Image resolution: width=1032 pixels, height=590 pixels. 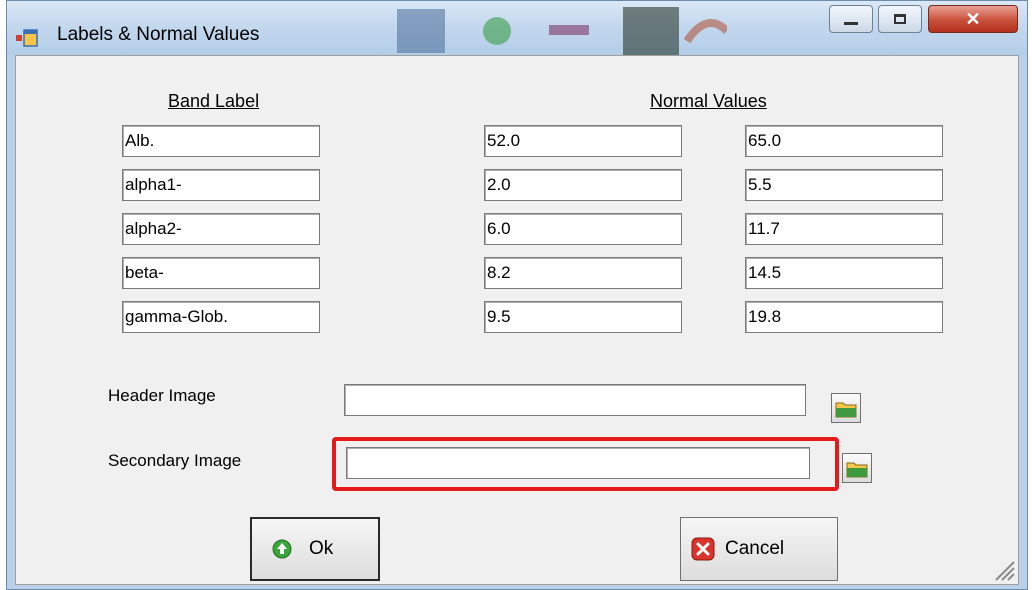 I want to click on cancel-button: Cancel, so click(x=759, y=549).